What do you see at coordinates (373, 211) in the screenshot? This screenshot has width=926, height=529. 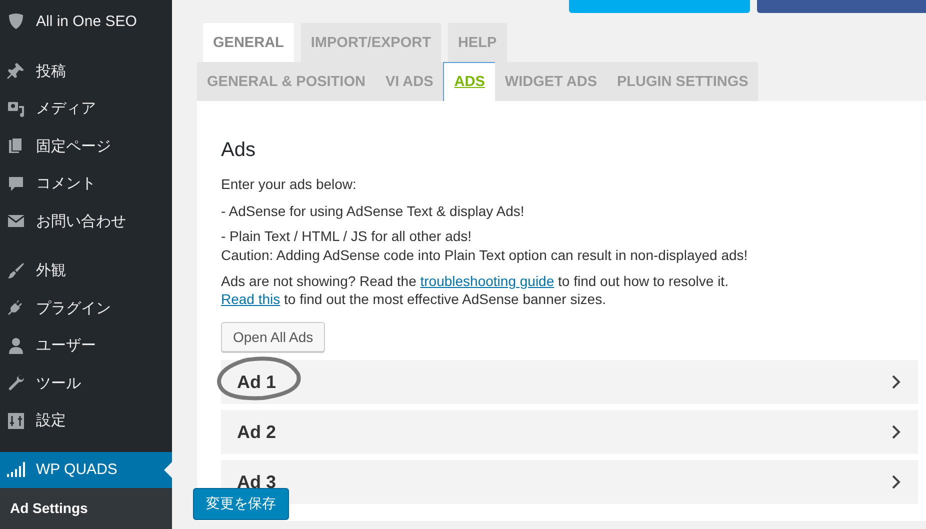 I see `note-text: - AdSense for using AdSense Text & display Ads!` at bounding box center [373, 211].